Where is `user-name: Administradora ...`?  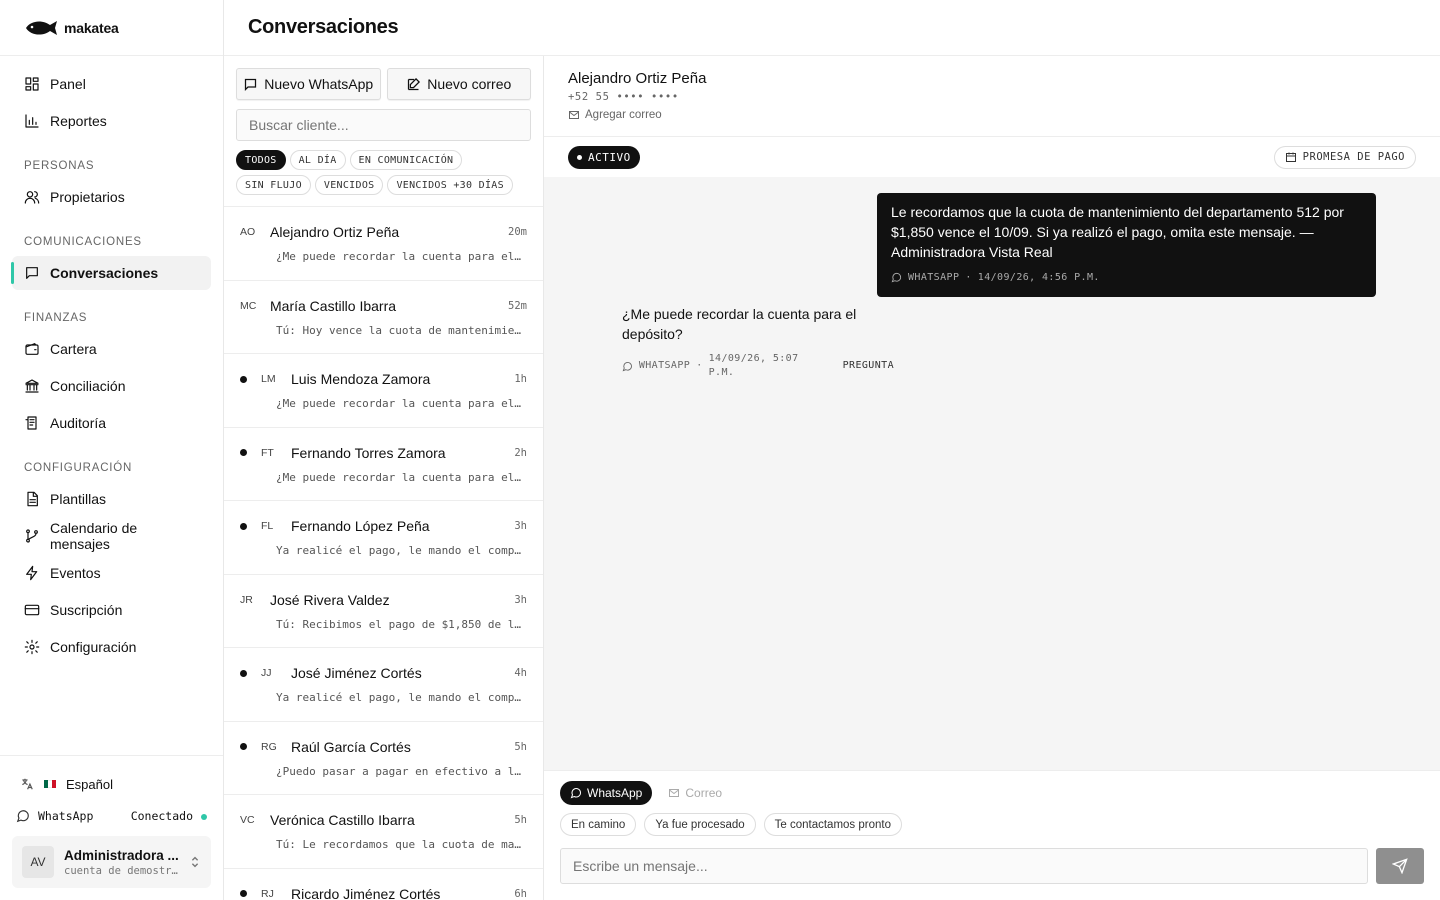 user-name: Administradora ... is located at coordinates (121, 855).